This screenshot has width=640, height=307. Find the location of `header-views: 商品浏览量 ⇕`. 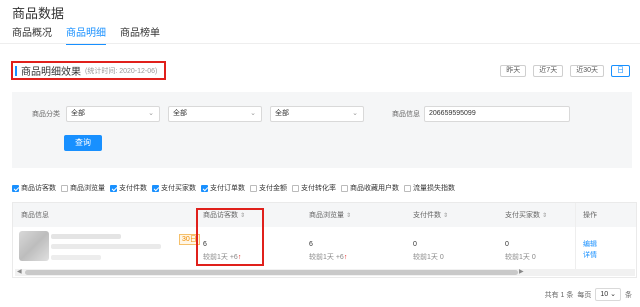

header-views: 商品浏览量 ⇕ is located at coordinates (330, 215).